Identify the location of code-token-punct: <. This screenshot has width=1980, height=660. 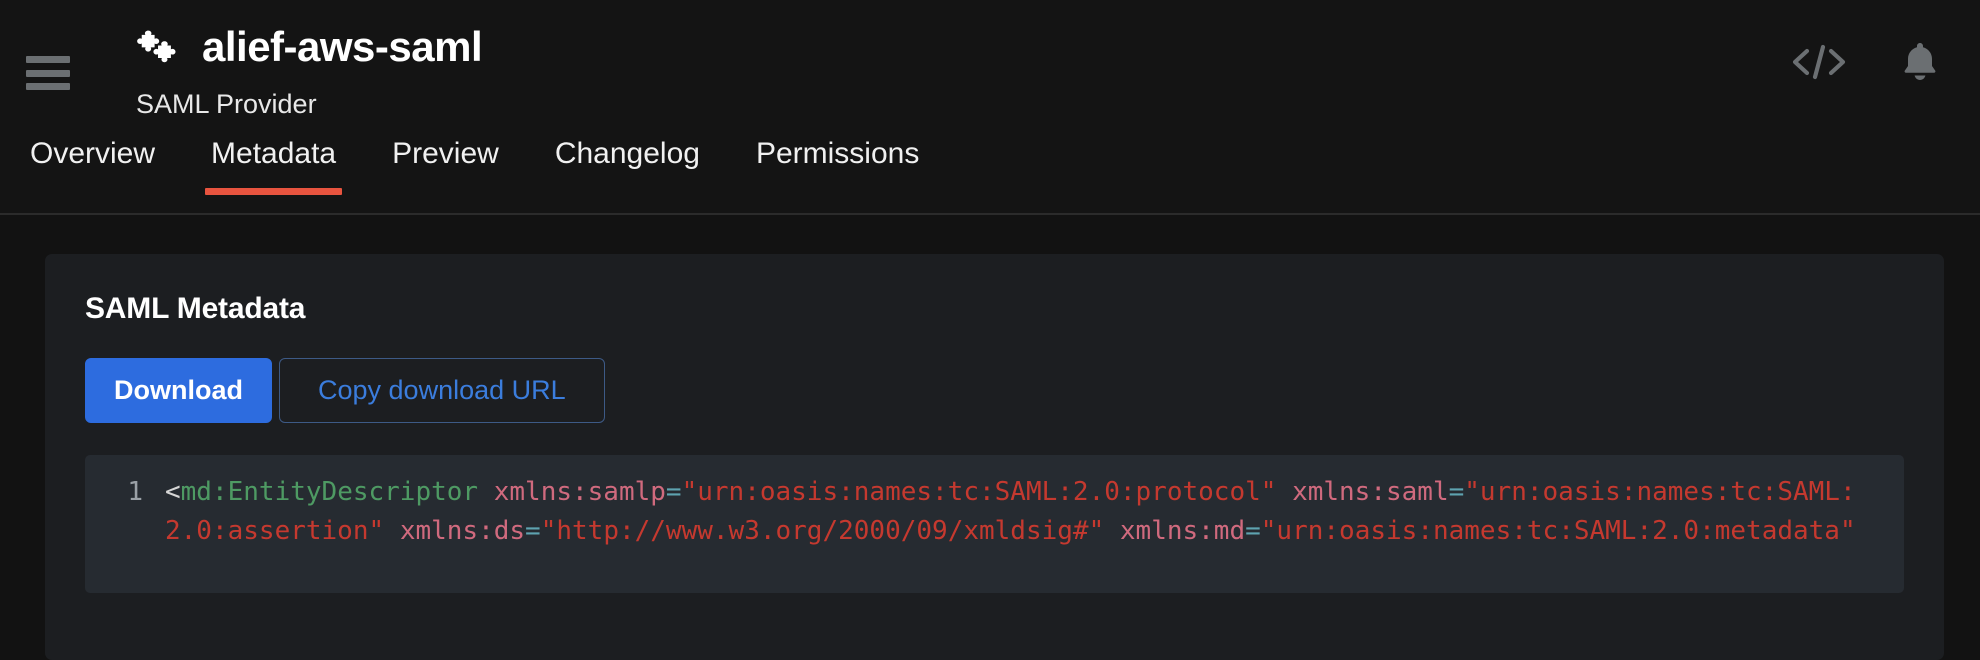
(173, 492).